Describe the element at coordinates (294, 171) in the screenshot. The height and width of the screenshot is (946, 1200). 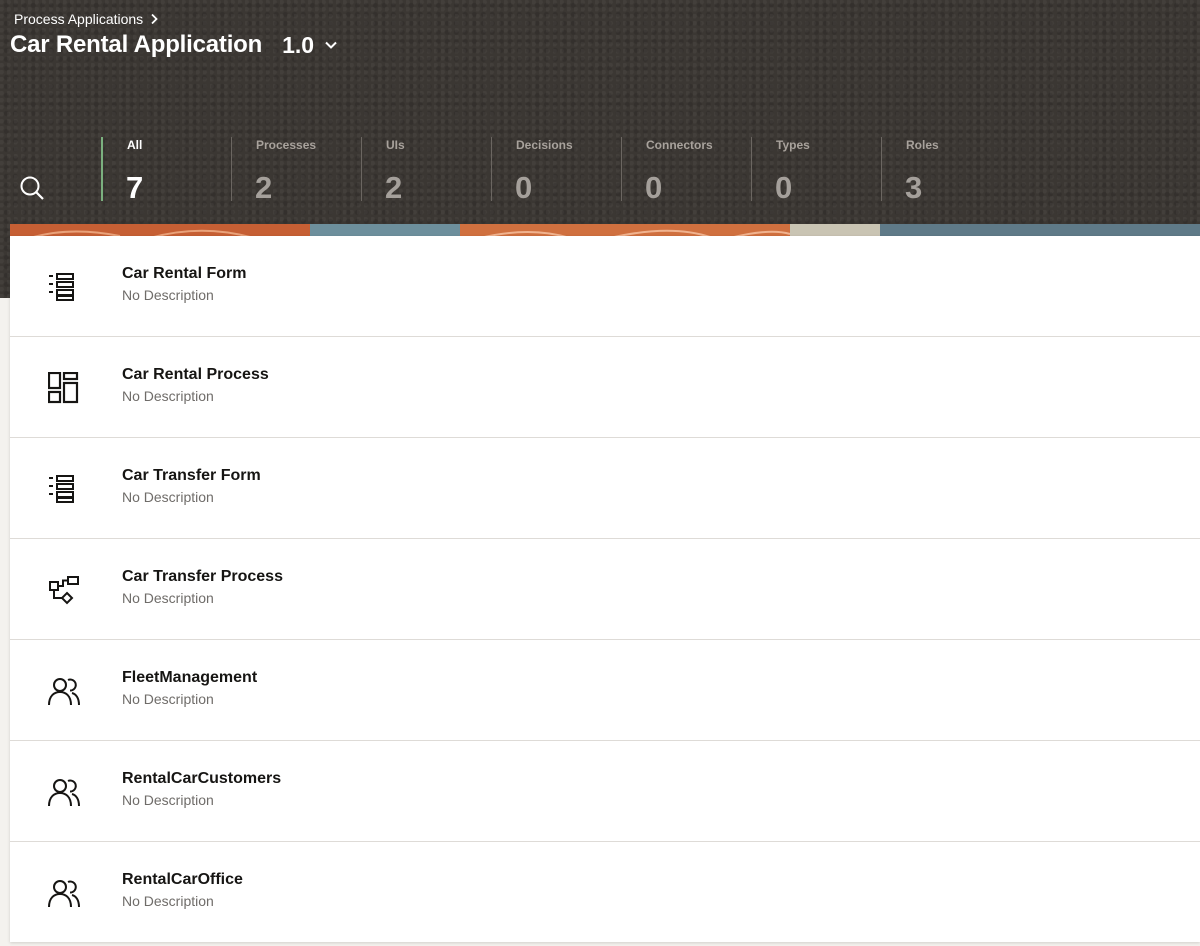
I see `tab-processes: Processes 2` at that location.